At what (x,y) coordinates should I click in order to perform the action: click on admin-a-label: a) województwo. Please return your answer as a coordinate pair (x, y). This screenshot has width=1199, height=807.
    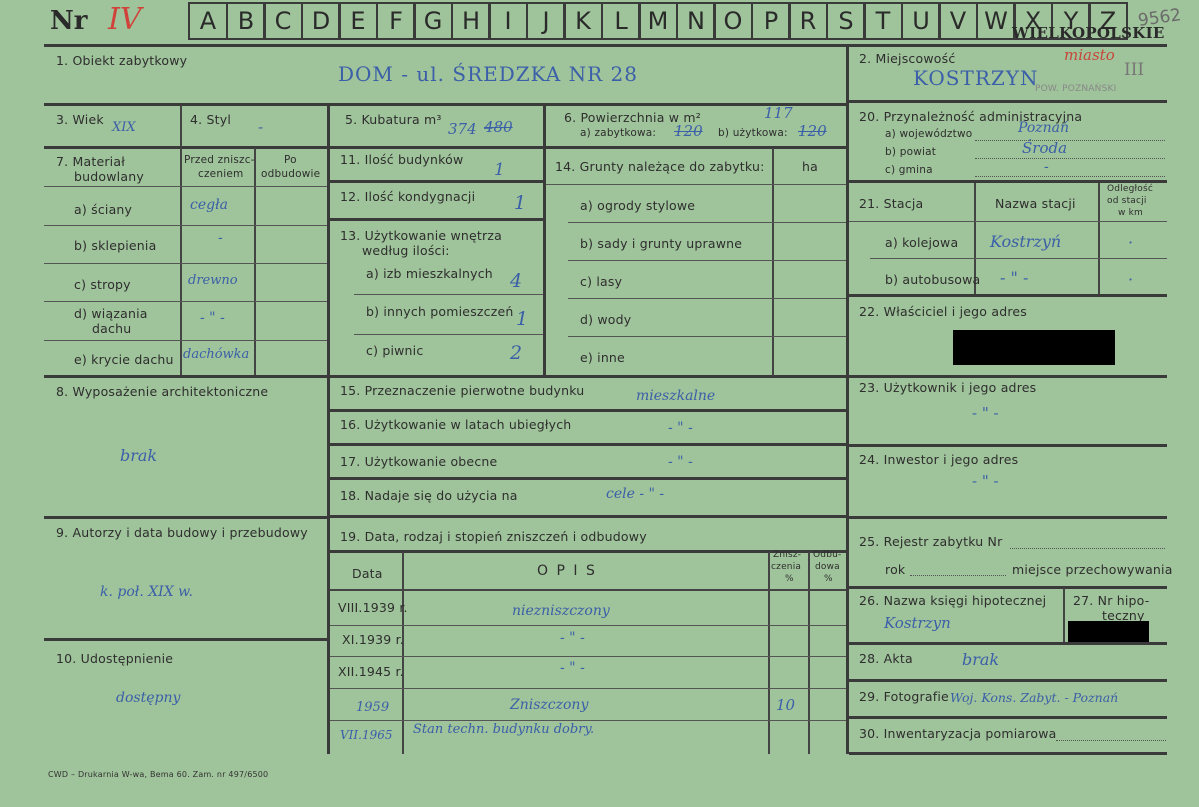
    Looking at the image, I should click on (929, 134).